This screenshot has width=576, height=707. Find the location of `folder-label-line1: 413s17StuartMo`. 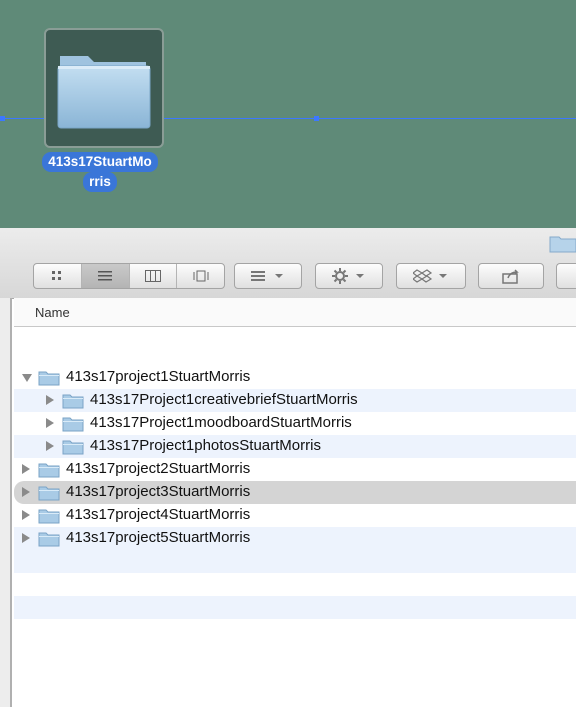

folder-label-line1: 413s17StuartMo is located at coordinates (100, 162).